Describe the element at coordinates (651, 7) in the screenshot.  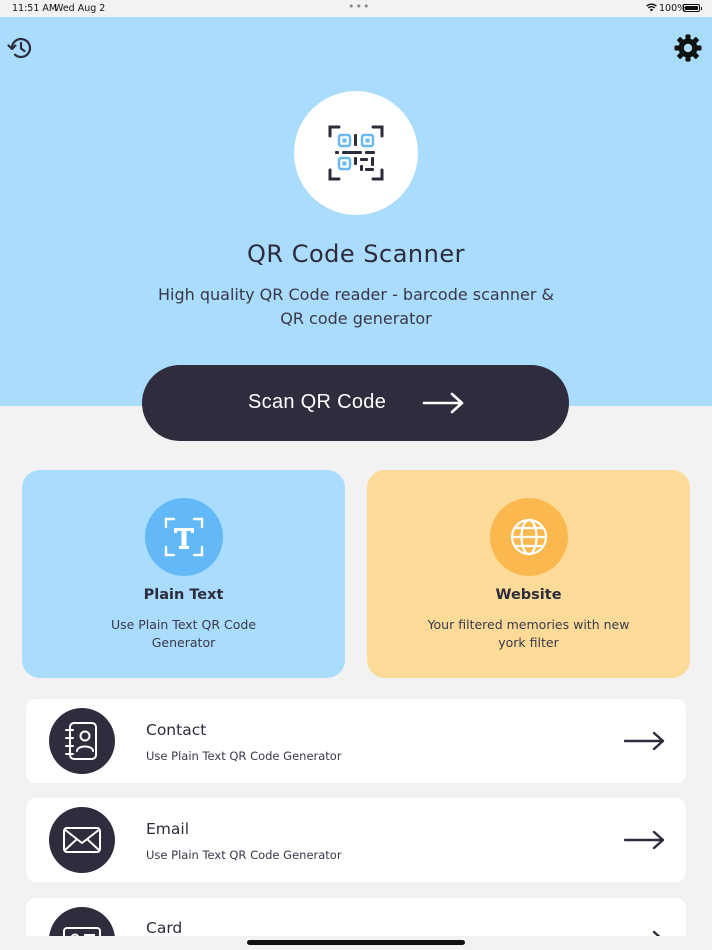
I see `wifi-icon` at that location.